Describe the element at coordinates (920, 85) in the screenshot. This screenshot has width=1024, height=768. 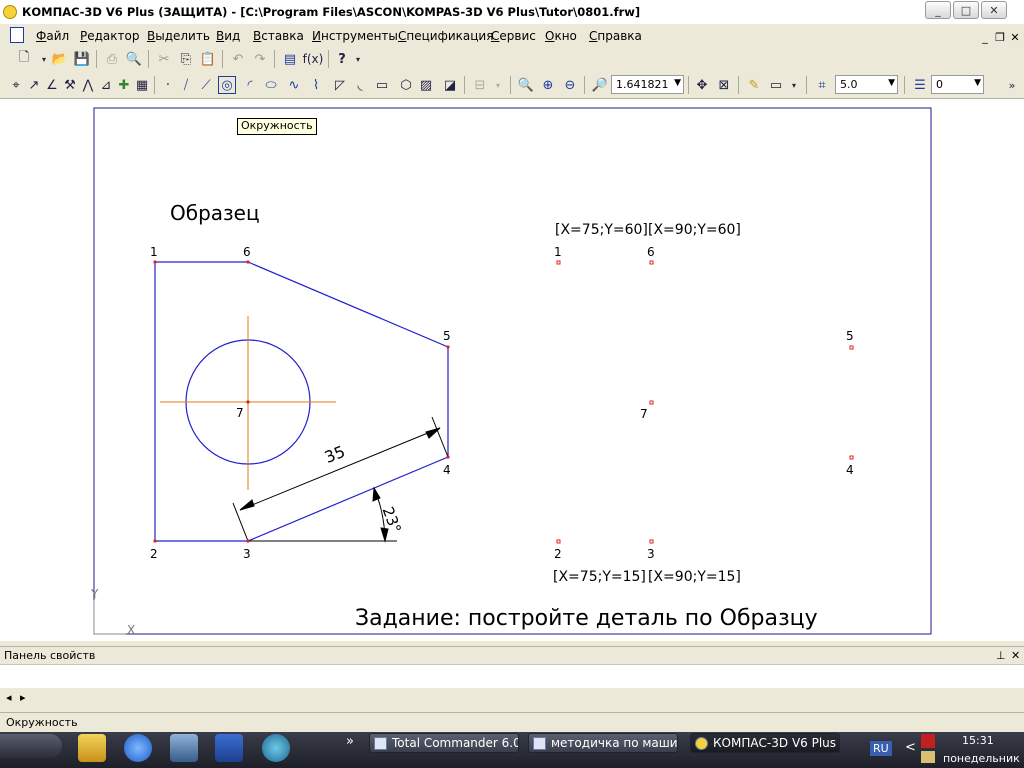
I see `layers-icon: ☰` at that location.